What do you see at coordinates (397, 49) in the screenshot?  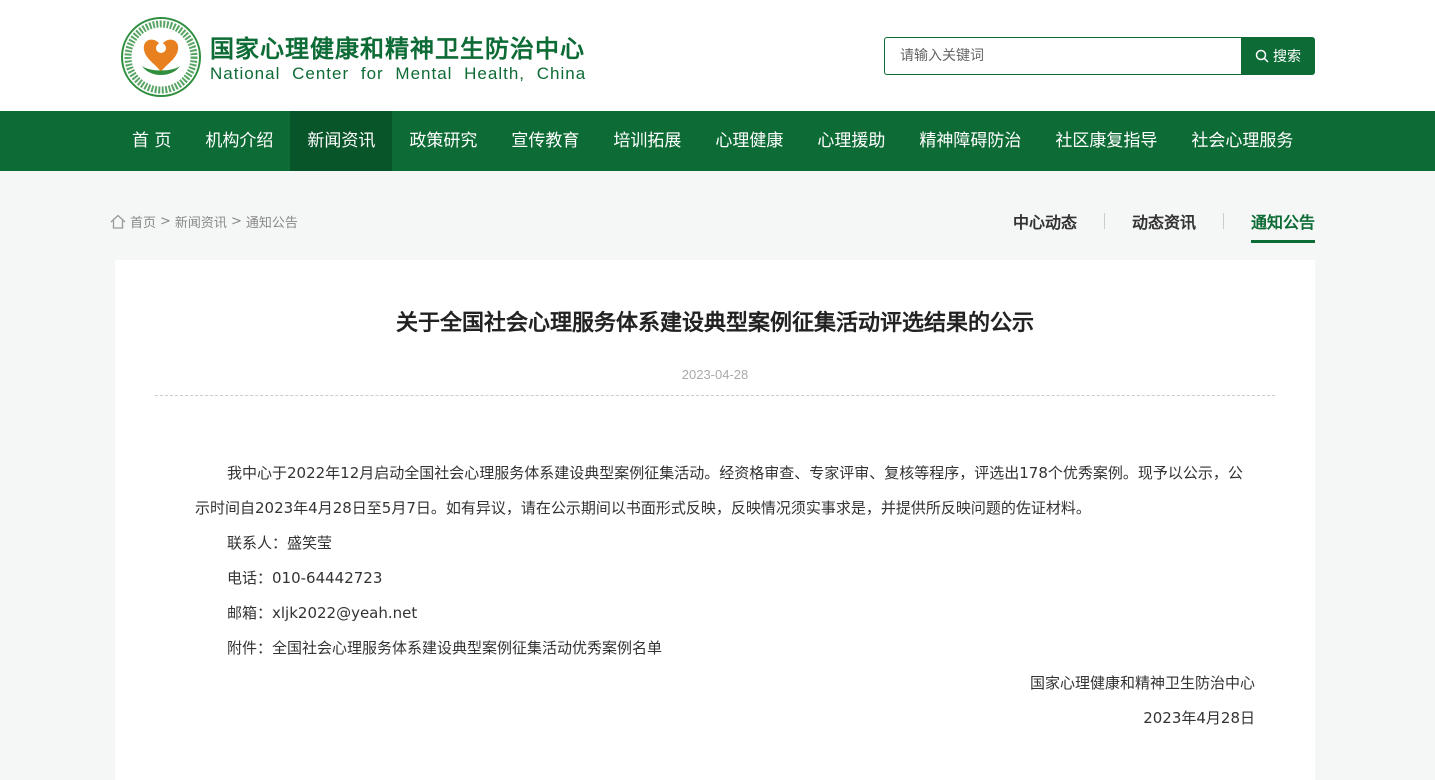 I see `brand-title-cn: 国家心理健康和精神卫生防治中心` at bounding box center [397, 49].